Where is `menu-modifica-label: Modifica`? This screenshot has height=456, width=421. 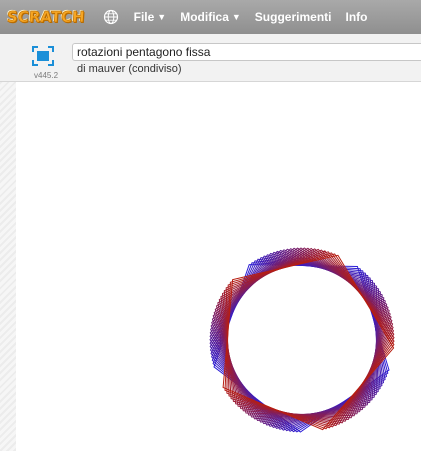 menu-modifica-label: Modifica is located at coordinates (204, 17).